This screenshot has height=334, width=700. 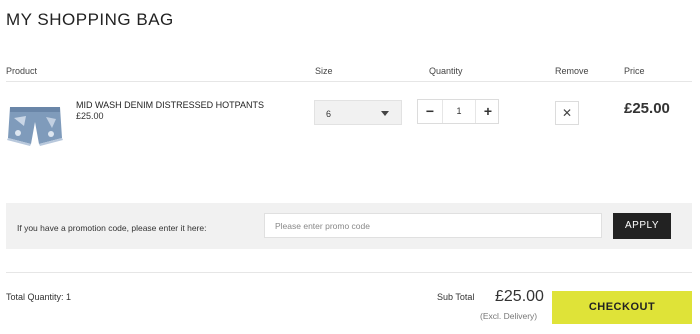 I want to click on quantity-stepper: − 1 +, so click(x=458, y=111).